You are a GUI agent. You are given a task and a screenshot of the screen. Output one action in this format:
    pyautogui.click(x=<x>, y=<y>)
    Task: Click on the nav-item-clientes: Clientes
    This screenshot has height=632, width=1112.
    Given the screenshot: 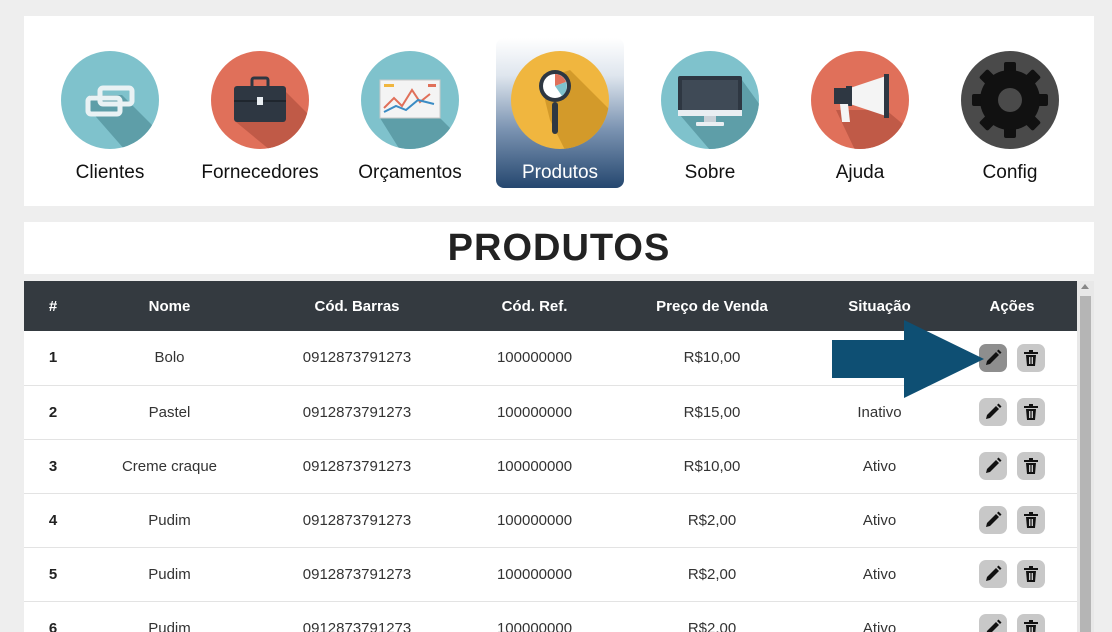 What is the action you would take?
    pyautogui.click(x=110, y=113)
    